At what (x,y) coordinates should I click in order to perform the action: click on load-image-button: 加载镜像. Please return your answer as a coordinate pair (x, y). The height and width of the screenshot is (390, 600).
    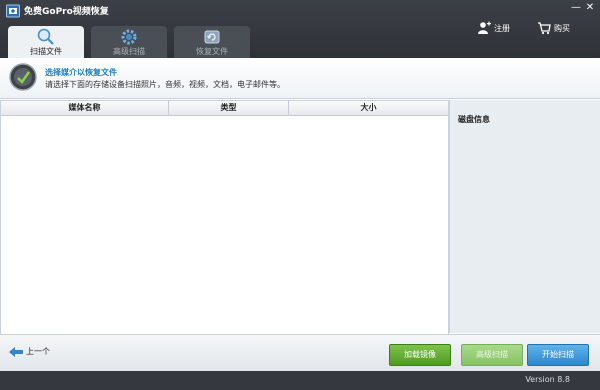
    Looking at the image, I should click on (420, 355).